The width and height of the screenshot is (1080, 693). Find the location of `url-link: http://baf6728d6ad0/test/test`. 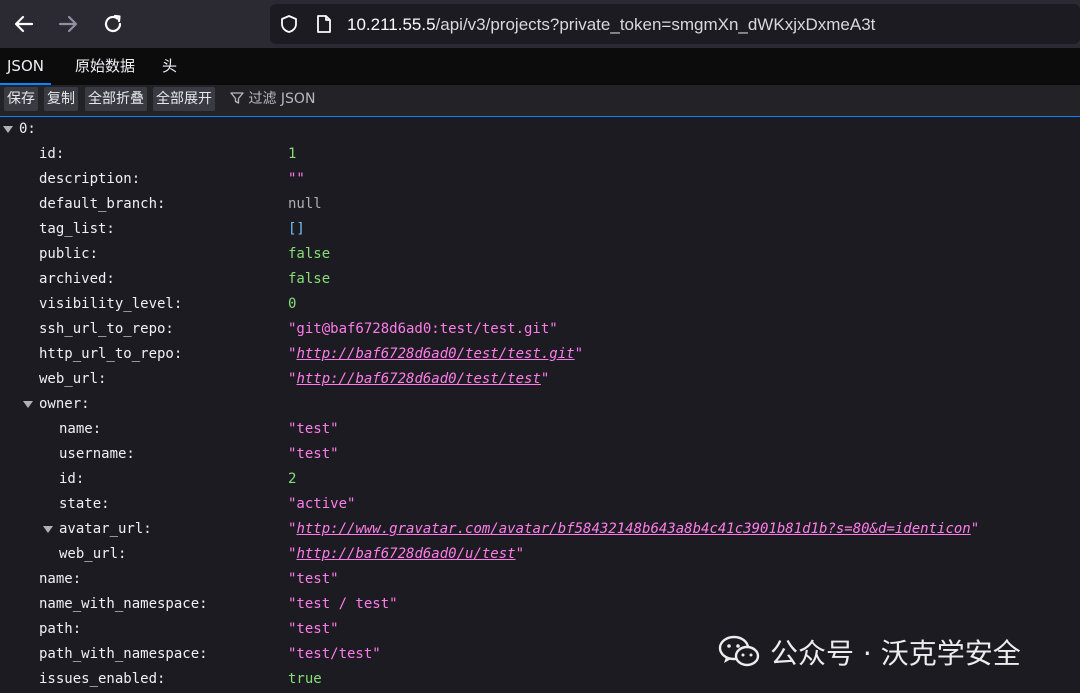

url-link: http://baf6728d6ad0/test/test is located at coordinates (418, 379).